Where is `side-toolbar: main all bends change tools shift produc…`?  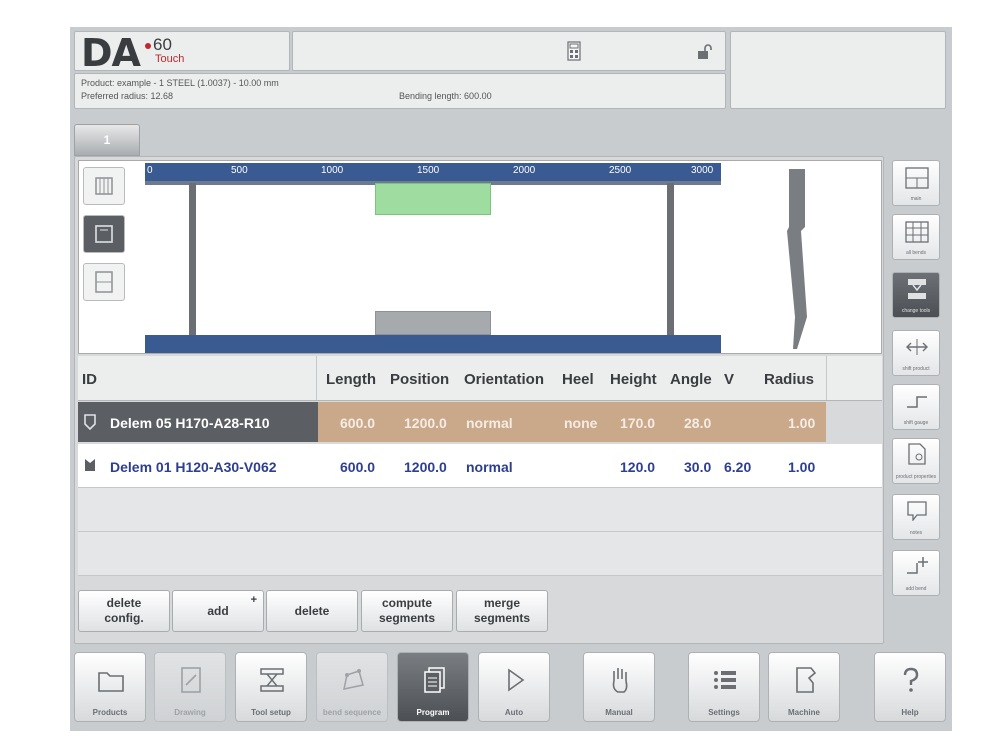
side-toolbar: main all bends change tools shift produc… is located at coordinates (916, 381).